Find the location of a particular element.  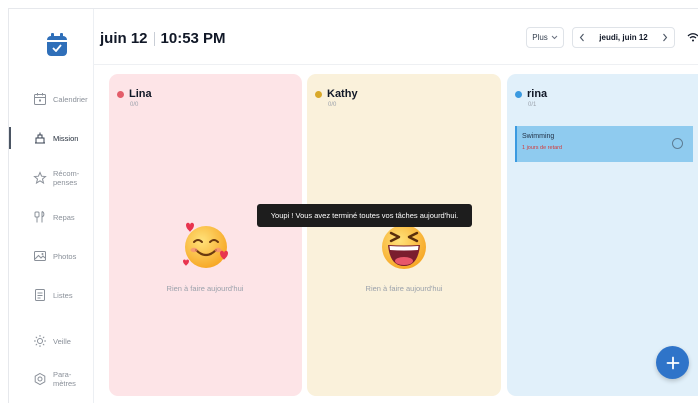

sidebar-item-label: Photos is located at coordinates (65, 256).